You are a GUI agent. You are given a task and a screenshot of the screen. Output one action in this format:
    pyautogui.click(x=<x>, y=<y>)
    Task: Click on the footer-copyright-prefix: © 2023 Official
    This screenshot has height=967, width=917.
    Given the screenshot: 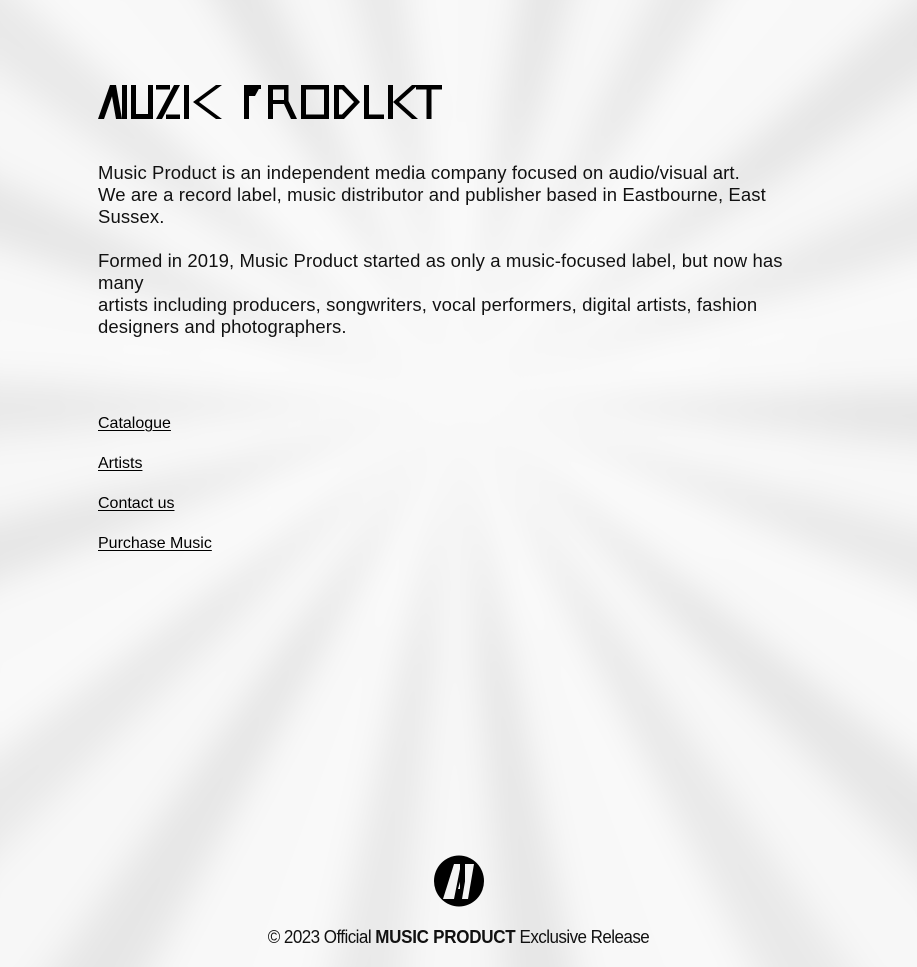 What is the action you would take?
    pyautogui.click(x=321, y=936)
    